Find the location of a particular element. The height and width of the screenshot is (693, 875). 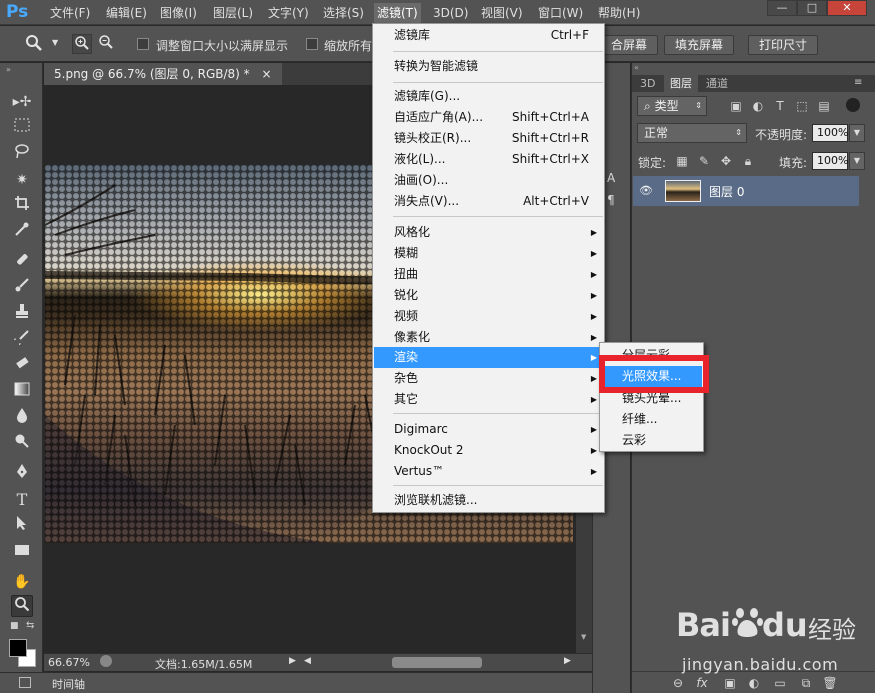

menu-view: 视图(V) is located at coordinates (502, 13).